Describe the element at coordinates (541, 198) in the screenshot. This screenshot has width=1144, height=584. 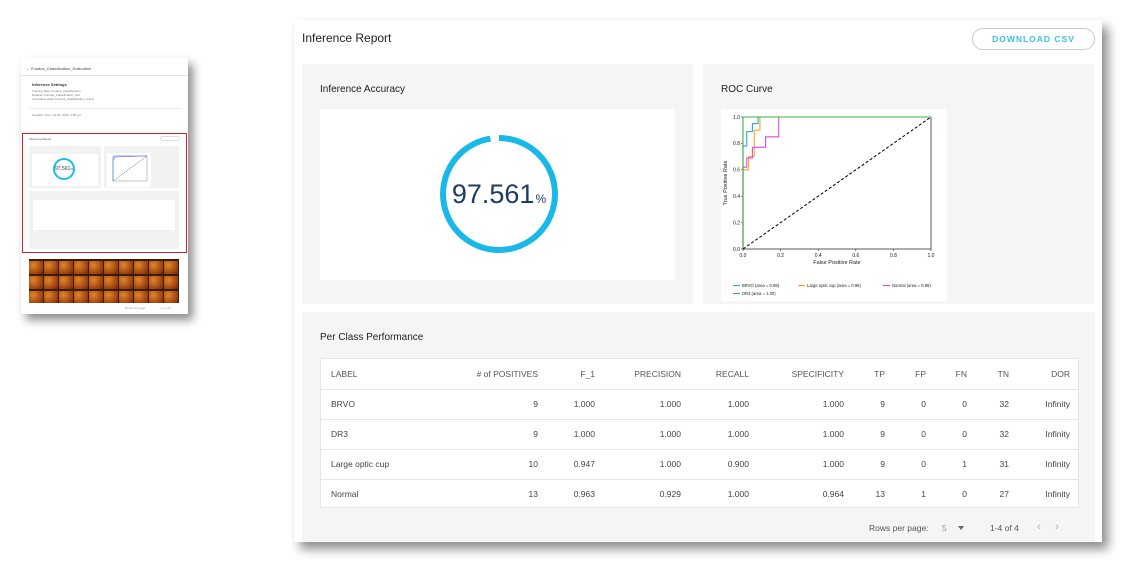
I see `accuracy-unit: %` at that location.